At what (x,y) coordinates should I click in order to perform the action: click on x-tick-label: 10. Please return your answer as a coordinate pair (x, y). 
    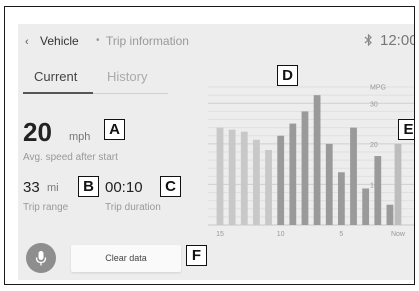
    Looking at the image, I should click on (281, 234).